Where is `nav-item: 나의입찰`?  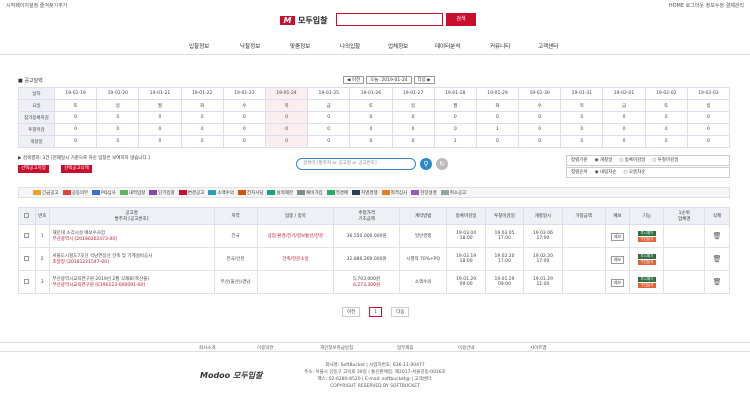
nav-item: 나의입찰 is located at coordinates (350, 46).